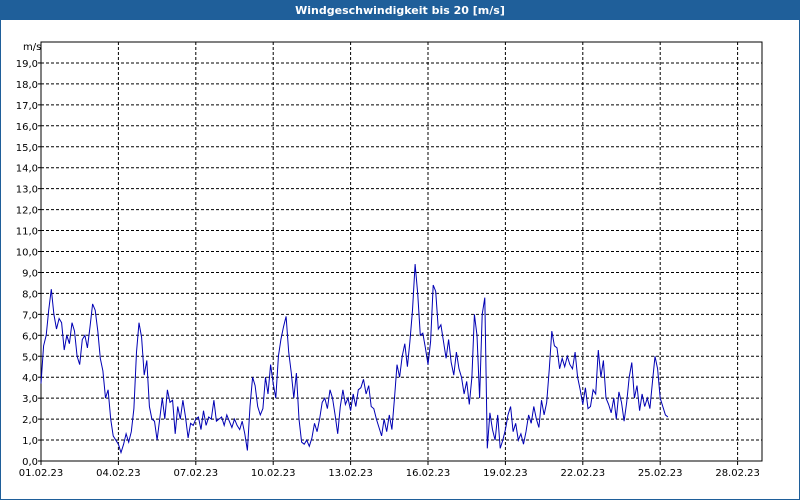 The width and height of the screenshot is (800, 500). What do you see at coordinates (196, 473) in the screenshot?
I see `x-tick-label: 07.02.23` at bounding box center [196, 473].